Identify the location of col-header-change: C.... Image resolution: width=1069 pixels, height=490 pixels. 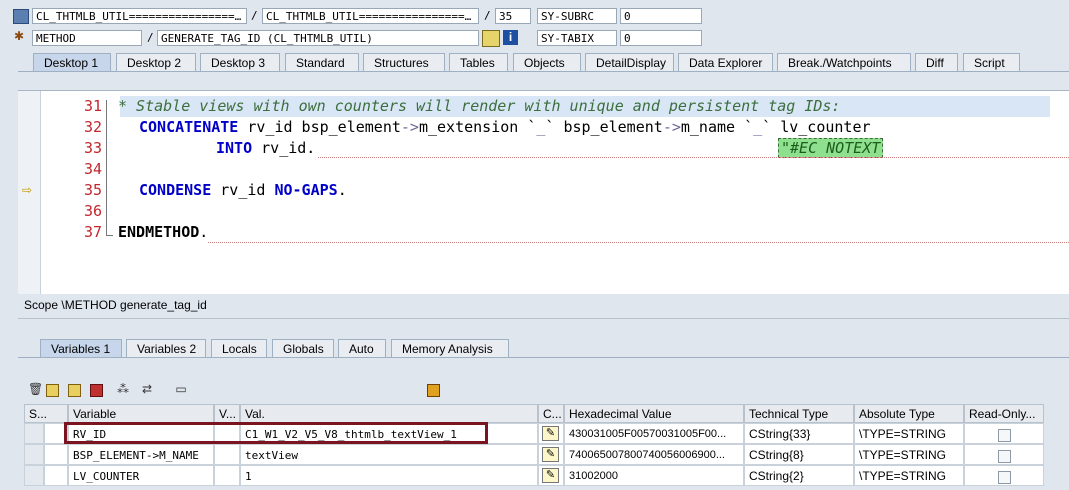
(551, 413).